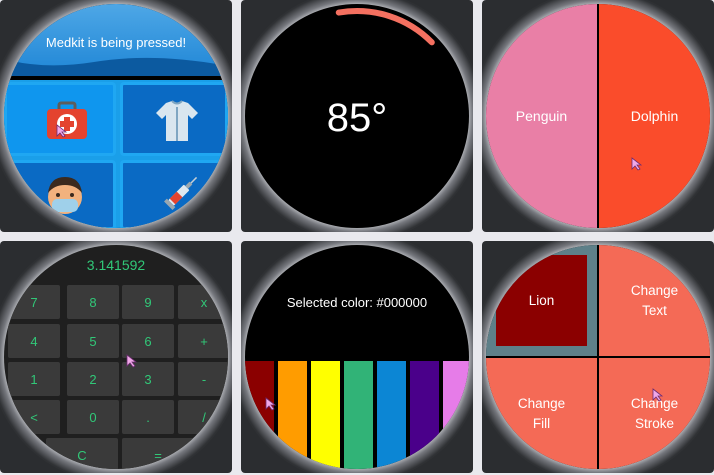 The height and width of the screenshot is (475, 714). What do you see at coordinates (148, 417) in the screenshot?
I see `calc-key: .` at bounding box center [148, 417].